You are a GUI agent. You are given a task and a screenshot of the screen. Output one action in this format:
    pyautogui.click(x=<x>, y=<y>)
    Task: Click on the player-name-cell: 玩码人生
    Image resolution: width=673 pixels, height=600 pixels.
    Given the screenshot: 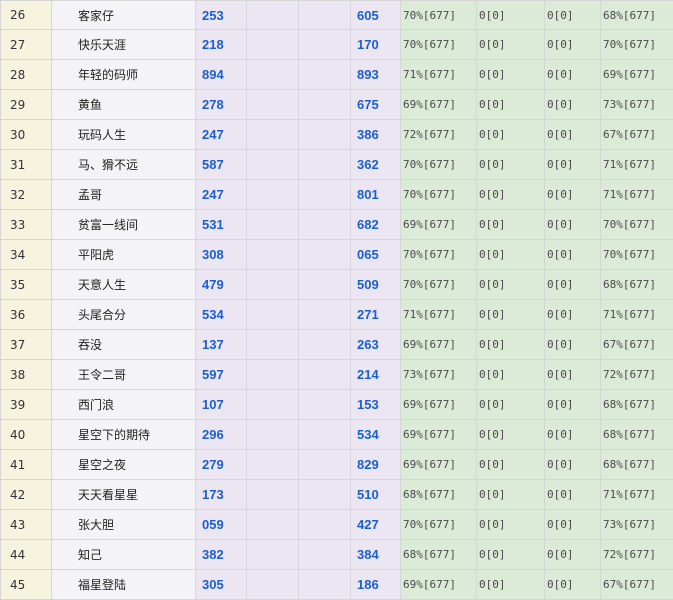 What is the action you would take?
    pyautogui.click(x=123, y=134)
    